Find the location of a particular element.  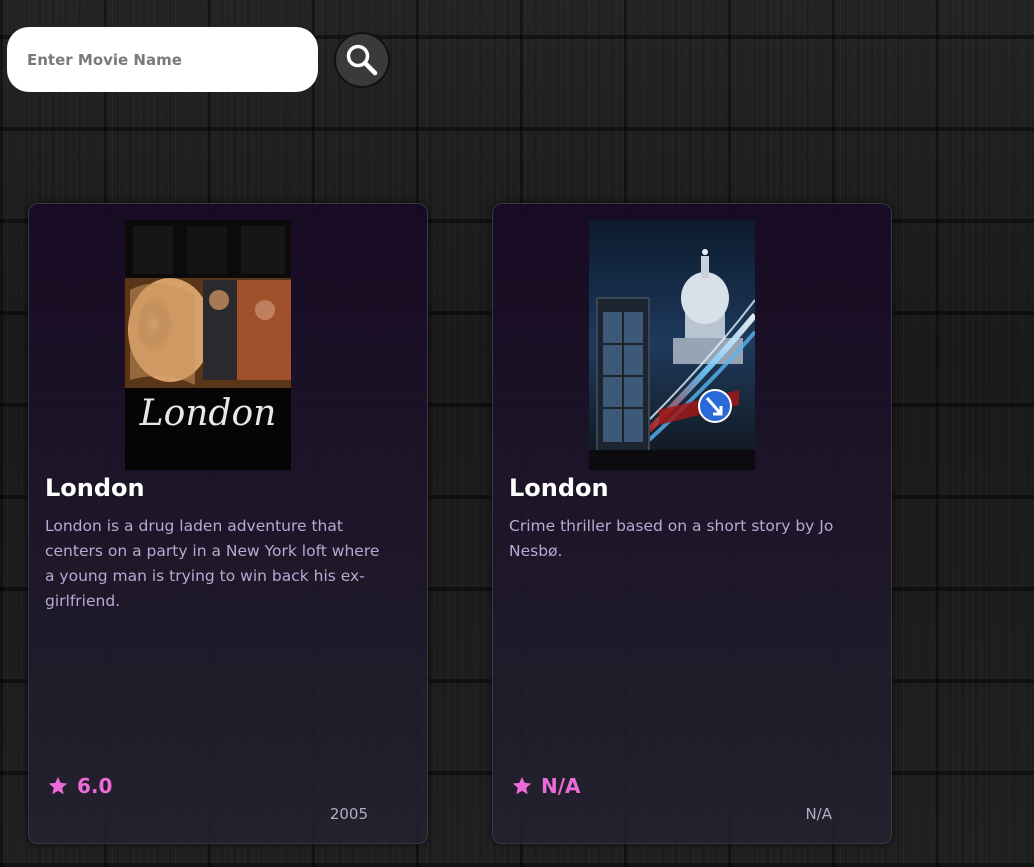

poster-title-text: London is located at coordinates (208, 413).